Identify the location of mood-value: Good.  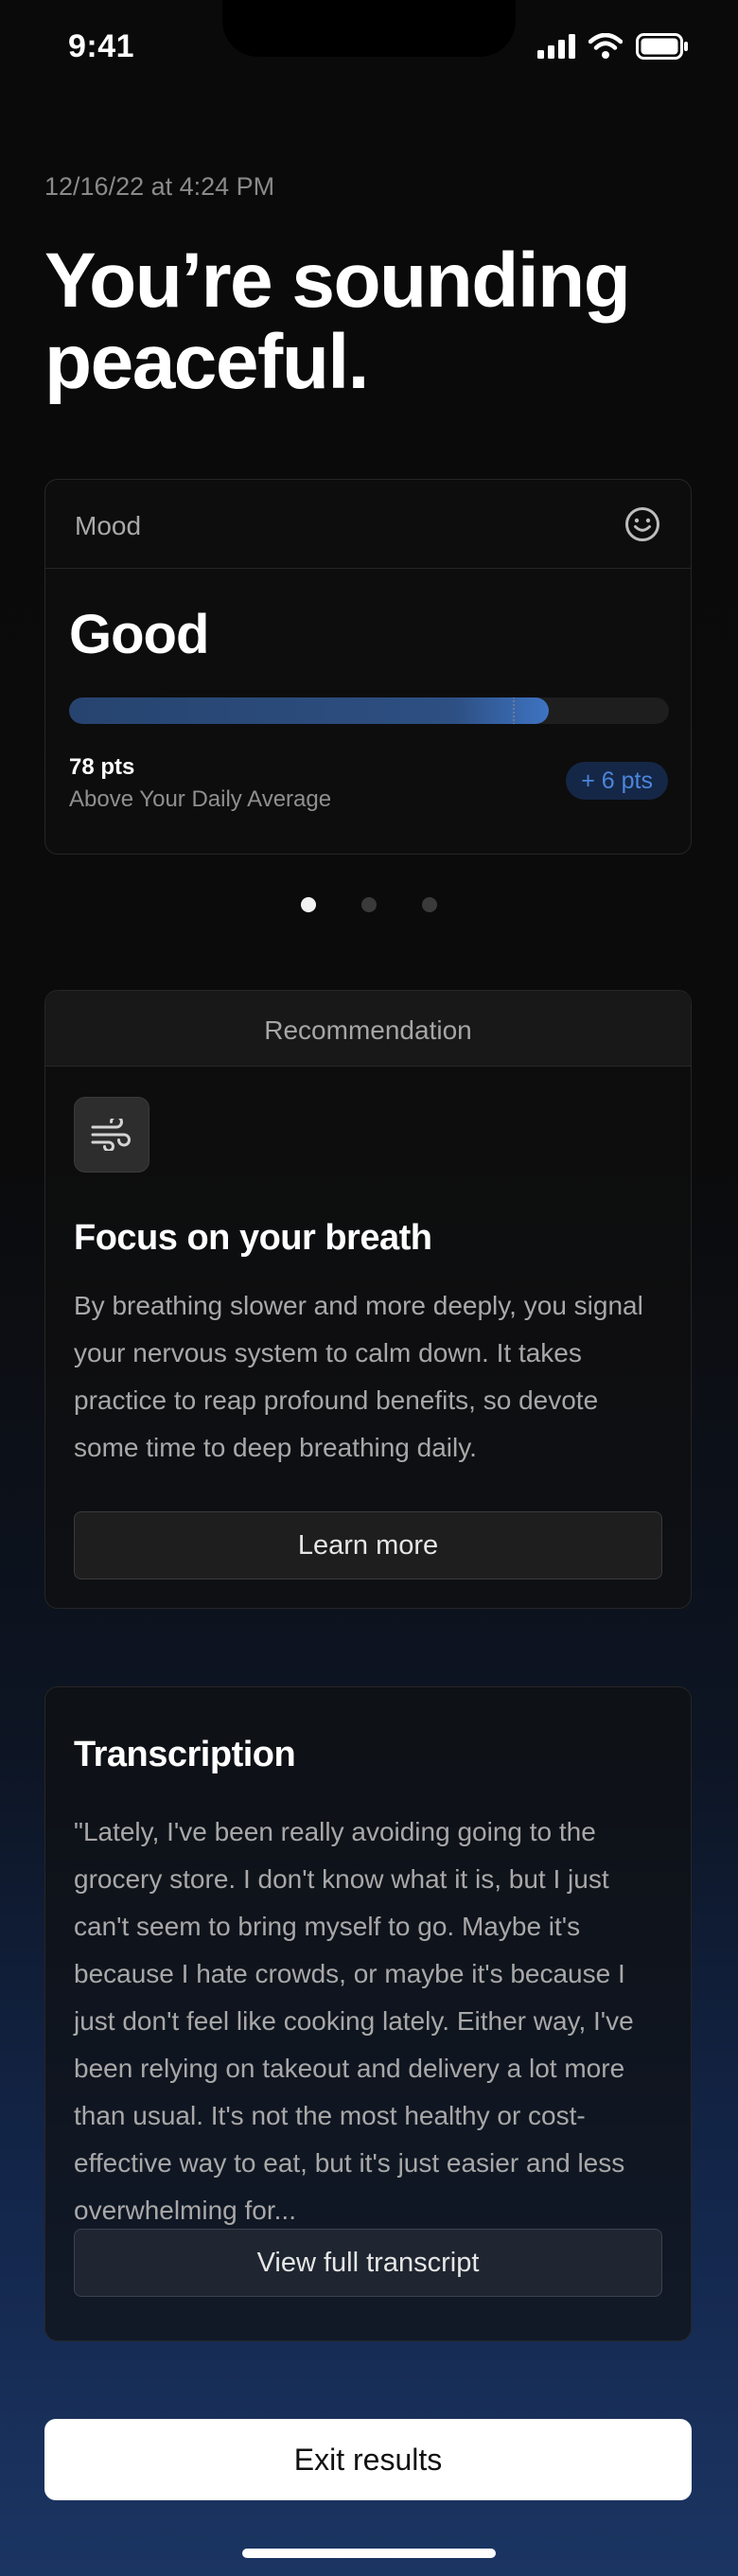
(139, 634).